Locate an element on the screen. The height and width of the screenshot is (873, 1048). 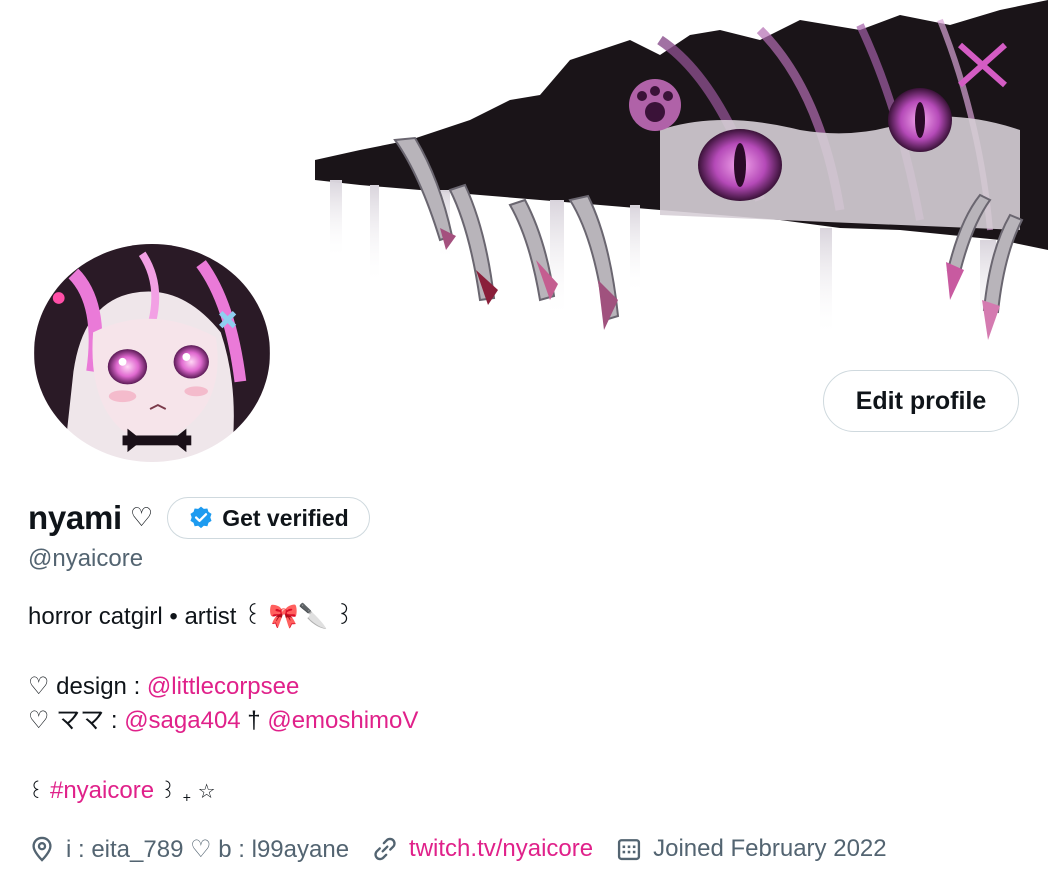
mention-saga404-link: @saga404 is located at coordinates (182, 720).